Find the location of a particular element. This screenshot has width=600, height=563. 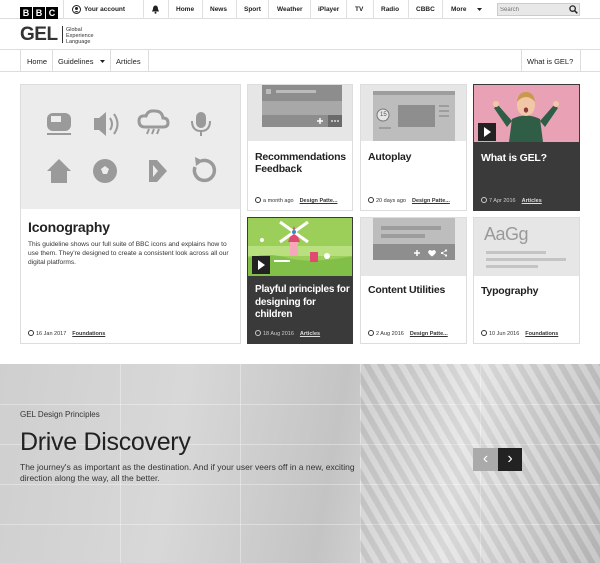

card-footer: 16 Jan 2017 Foundations is located at coordinates (66, 333).